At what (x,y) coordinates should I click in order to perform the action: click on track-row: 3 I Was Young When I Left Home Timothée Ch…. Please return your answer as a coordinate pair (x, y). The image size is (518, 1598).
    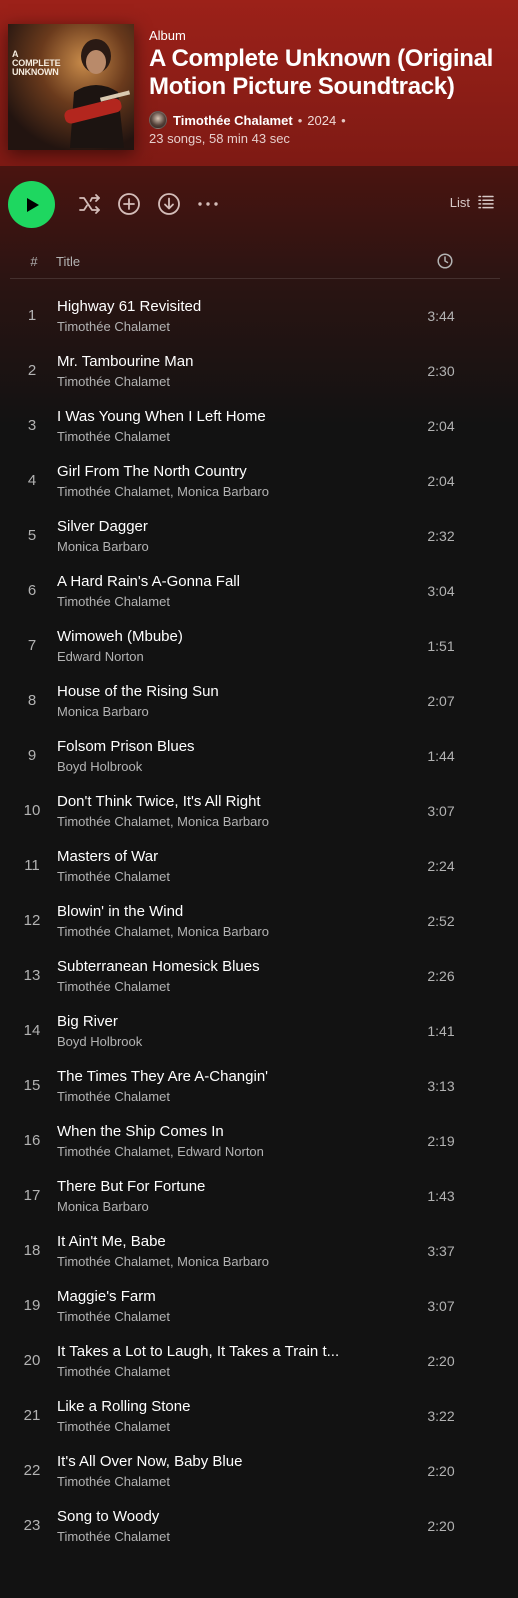
    Looking at the image, I should click on (259, 426).